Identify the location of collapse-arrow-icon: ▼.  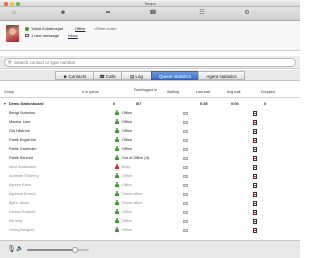
(4, 104).